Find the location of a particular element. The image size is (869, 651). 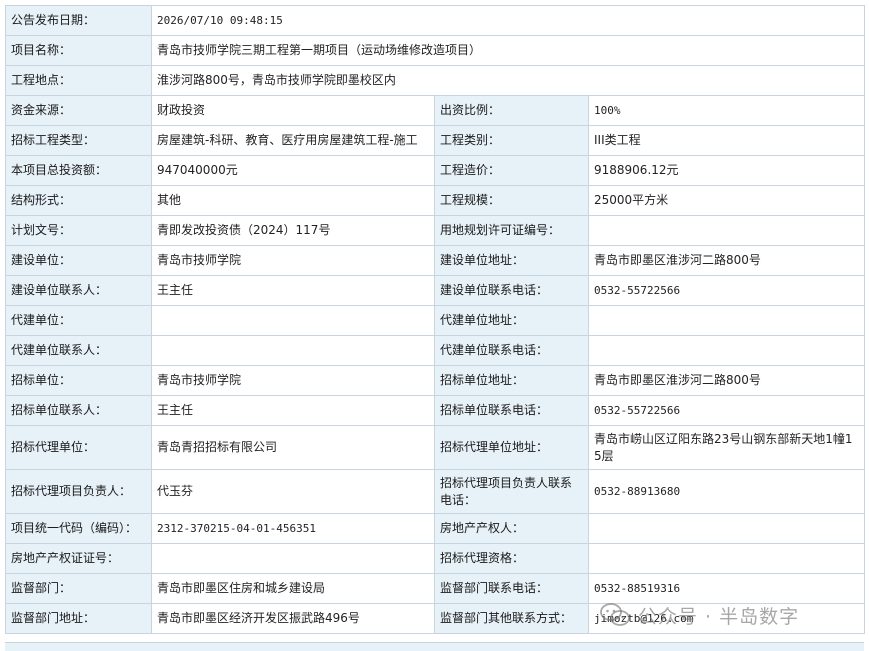

field-label: 监督部门联系电话： is located at coordinates (511, 588).